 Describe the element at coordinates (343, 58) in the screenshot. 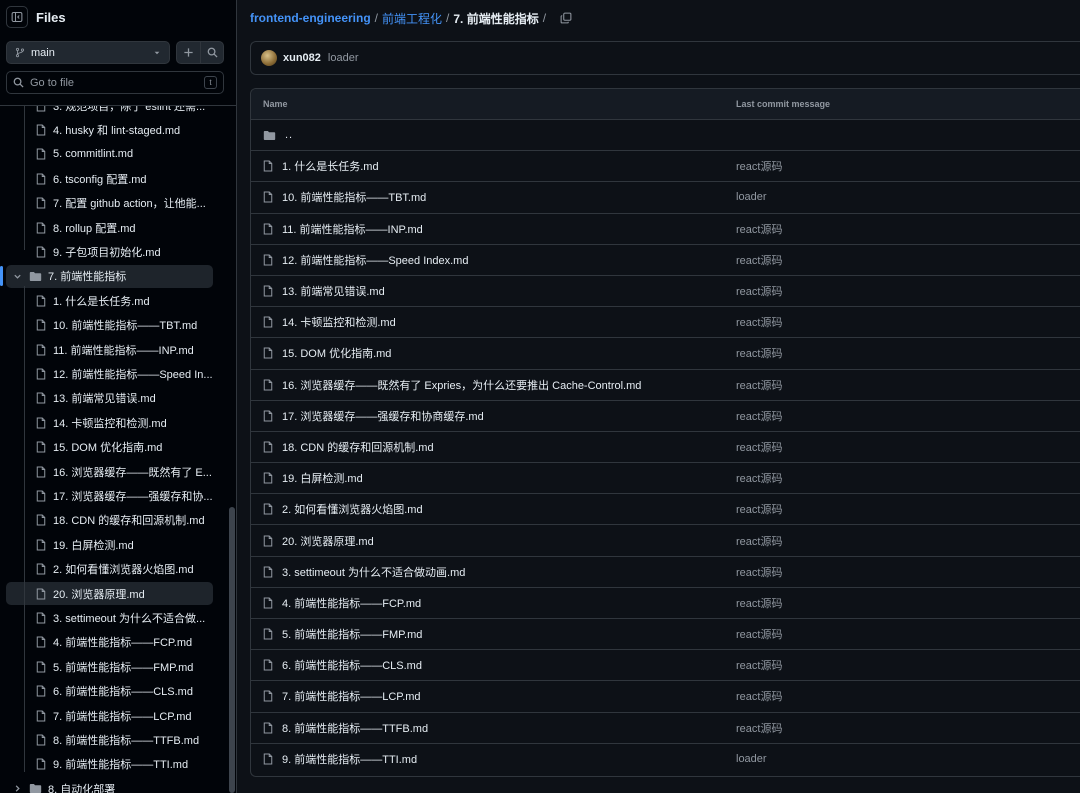

I see `commit-message: loader` at that location.